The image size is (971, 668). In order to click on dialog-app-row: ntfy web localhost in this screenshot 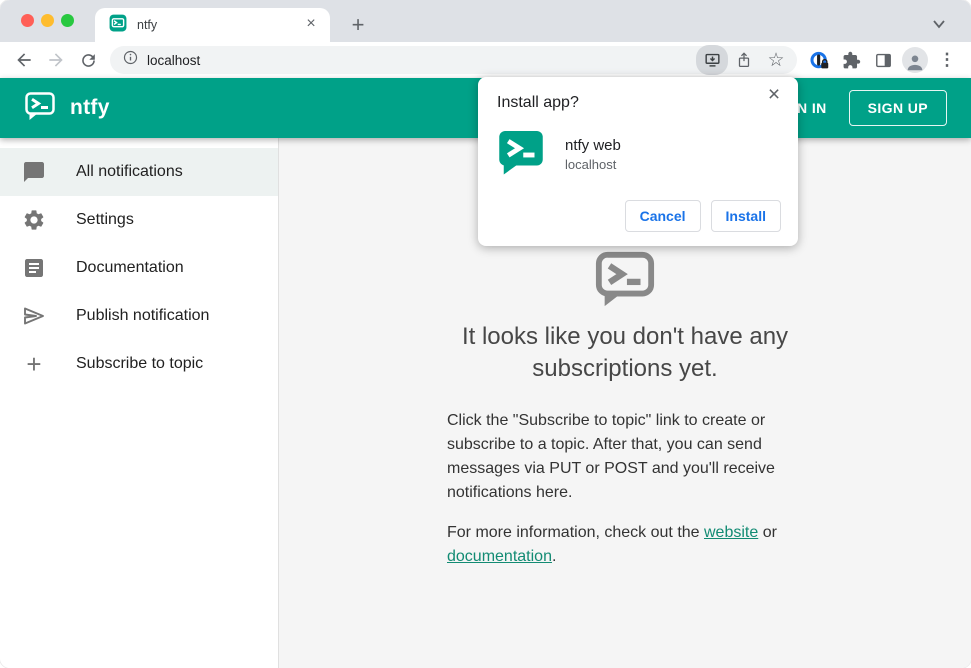, I will do `click(638, 146)`.